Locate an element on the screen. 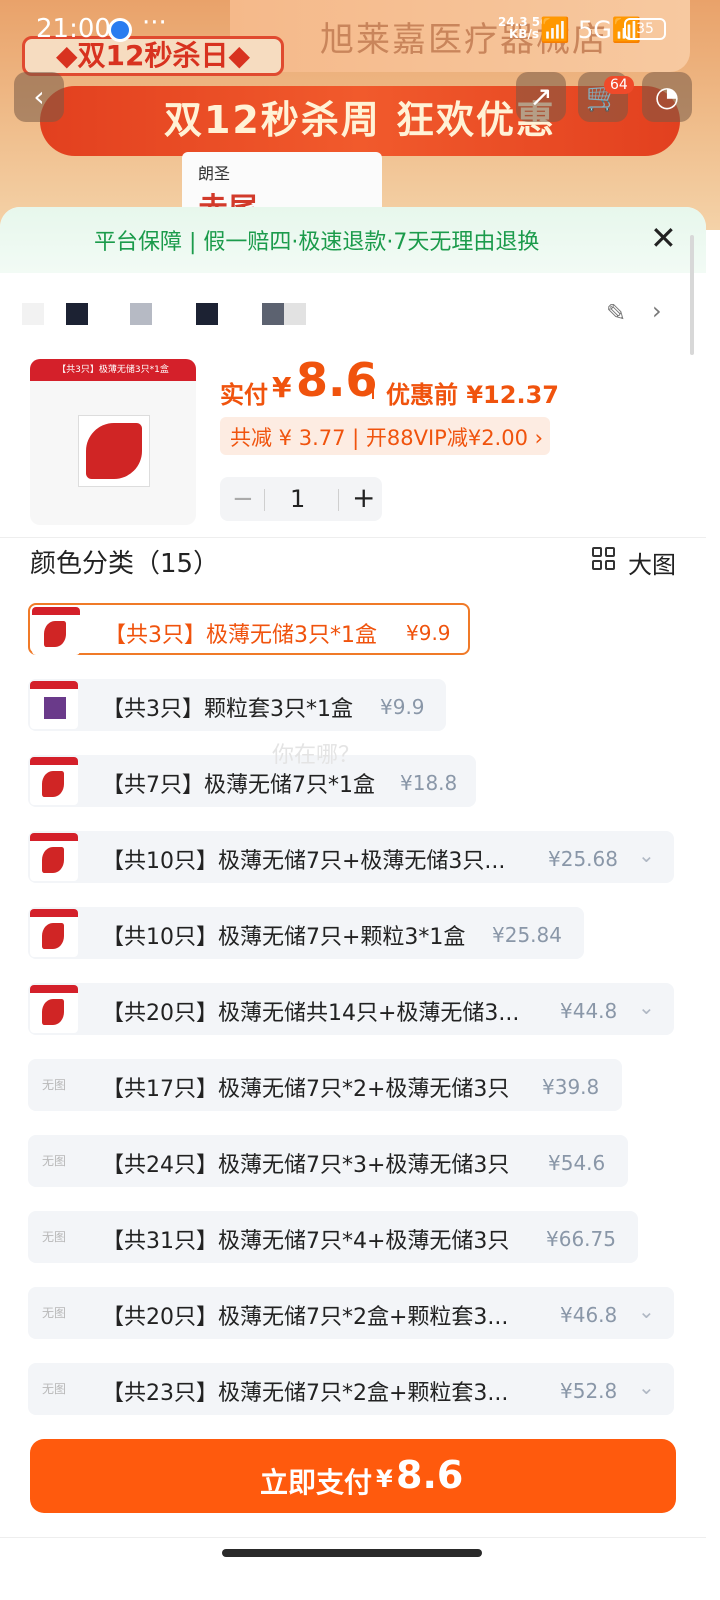 The height and width of the screenshot is (1600, 720). variant-option: 【共10只】极薄无储7只+极薄无储3只... ¥25.68 ⌄ is located at coordinates (351, 857).